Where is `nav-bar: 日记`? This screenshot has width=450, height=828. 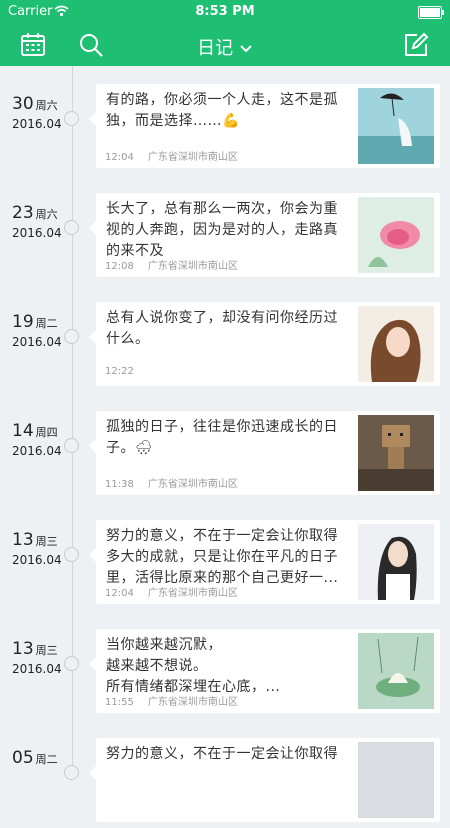
nav-bar: 日记 is located at coordinates (225, 46).